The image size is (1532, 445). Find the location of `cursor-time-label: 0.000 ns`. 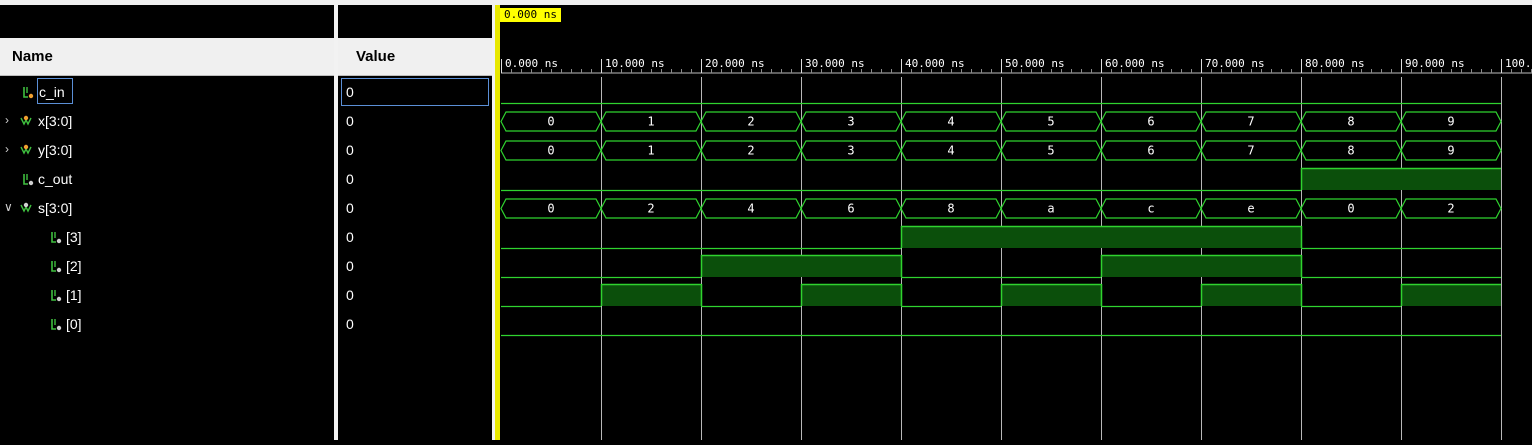

cursor-time-label: 0.000 ns is located at coordinates (530, 15).